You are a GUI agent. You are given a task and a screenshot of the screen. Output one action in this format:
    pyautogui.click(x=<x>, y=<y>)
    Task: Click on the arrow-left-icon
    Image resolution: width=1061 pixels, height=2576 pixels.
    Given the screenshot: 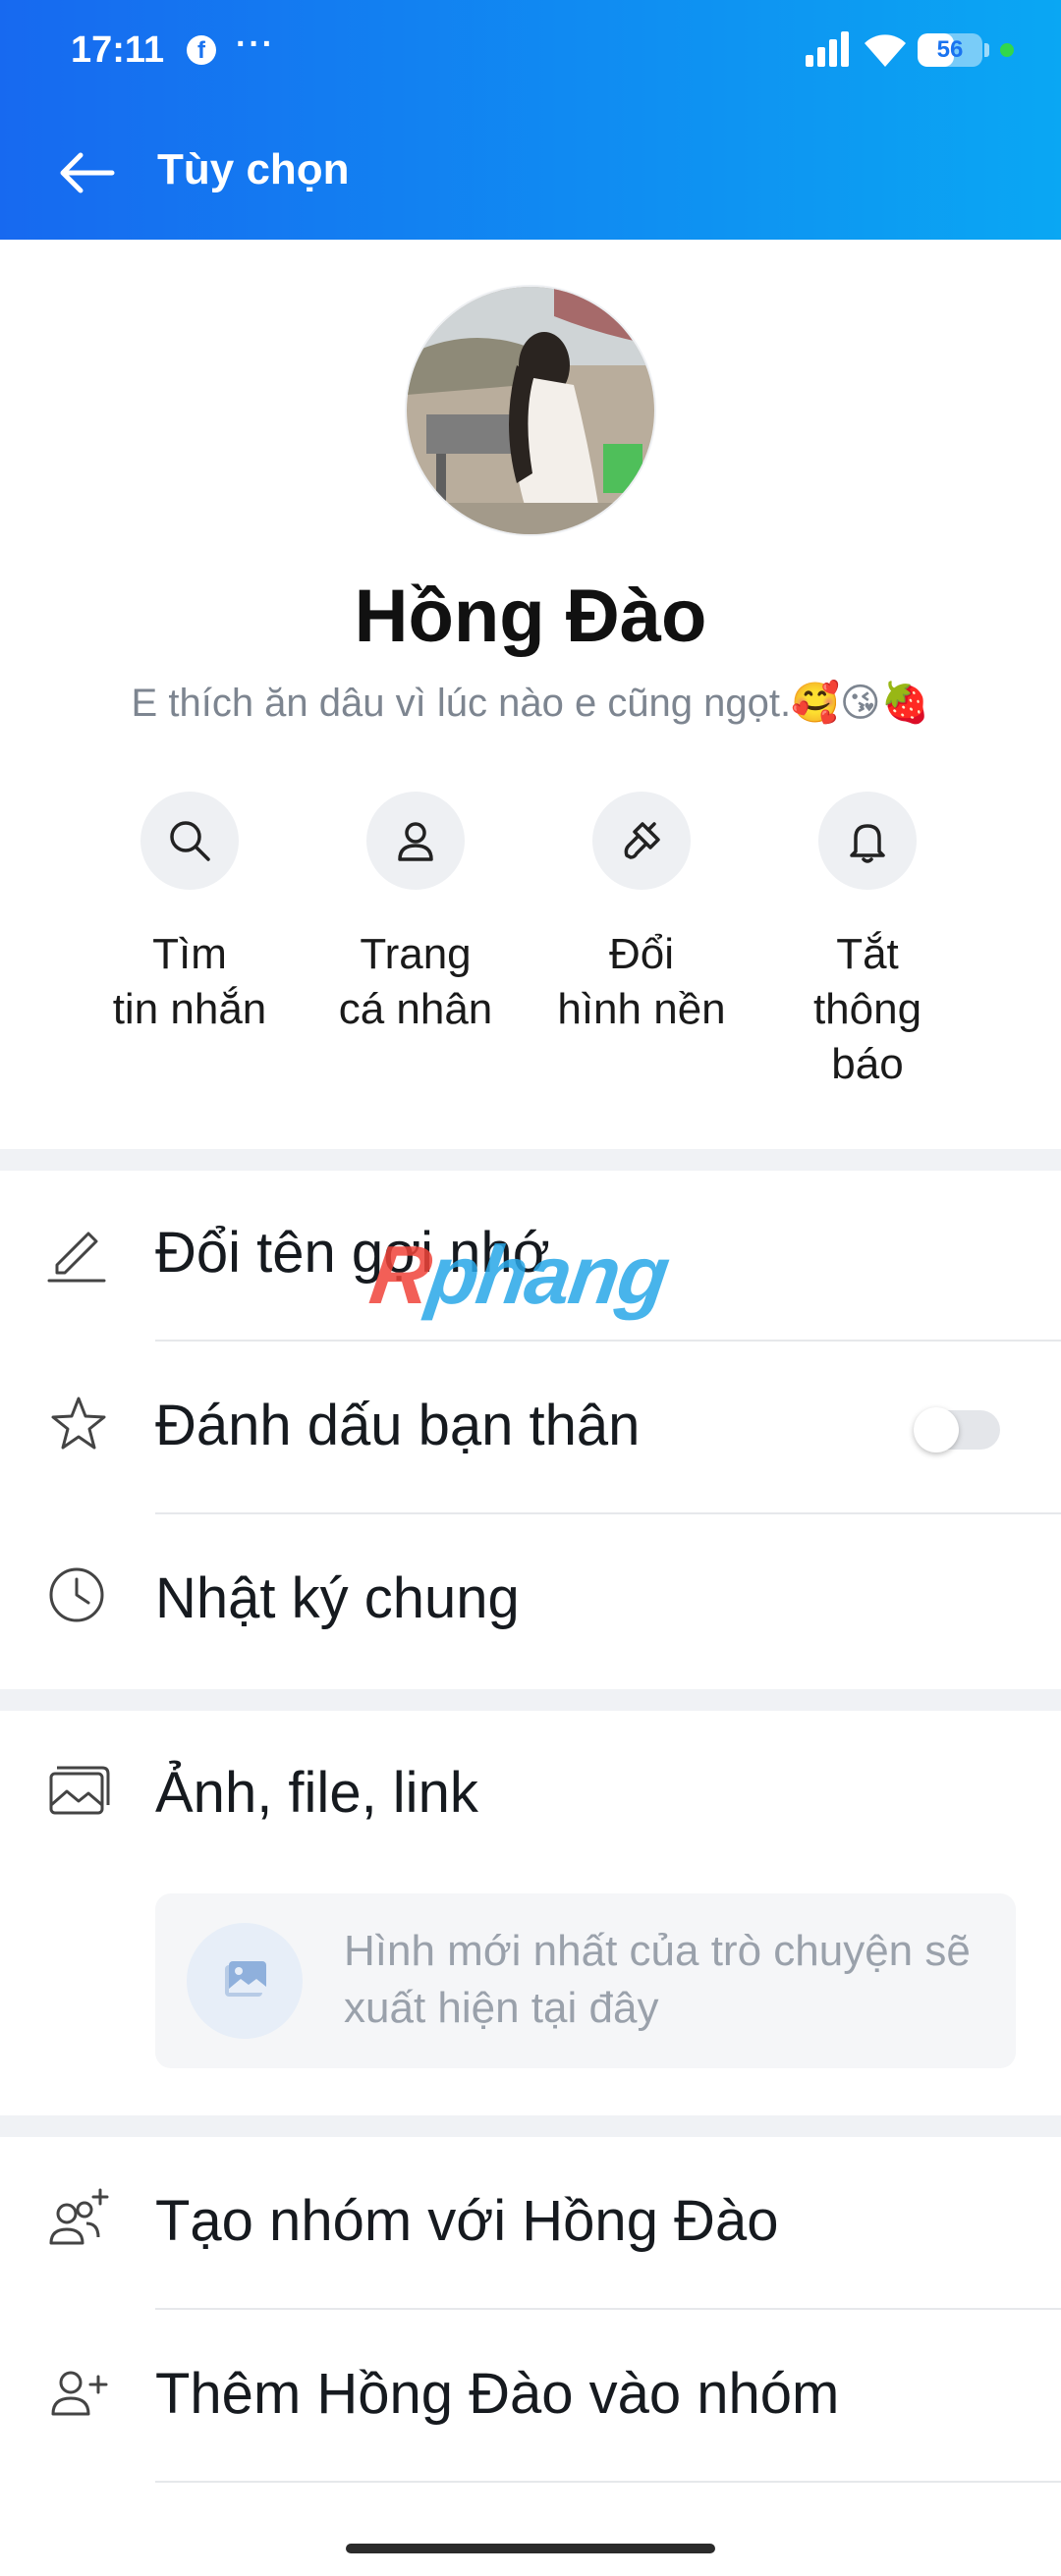 What is the action you would take?
    pyautogui.click(x=87, y=173)
    